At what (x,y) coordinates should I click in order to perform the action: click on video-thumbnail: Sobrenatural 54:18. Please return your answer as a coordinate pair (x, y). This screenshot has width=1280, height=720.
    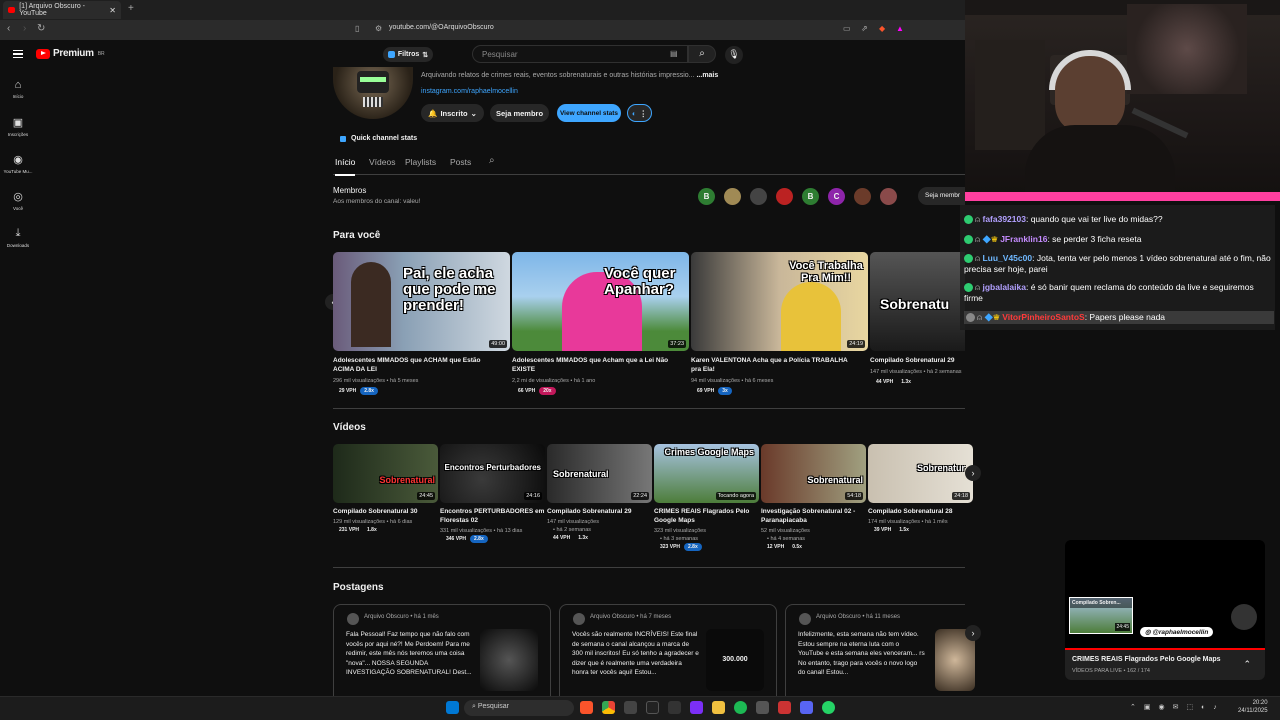
    Looking at the image, I should click on (813, 473).